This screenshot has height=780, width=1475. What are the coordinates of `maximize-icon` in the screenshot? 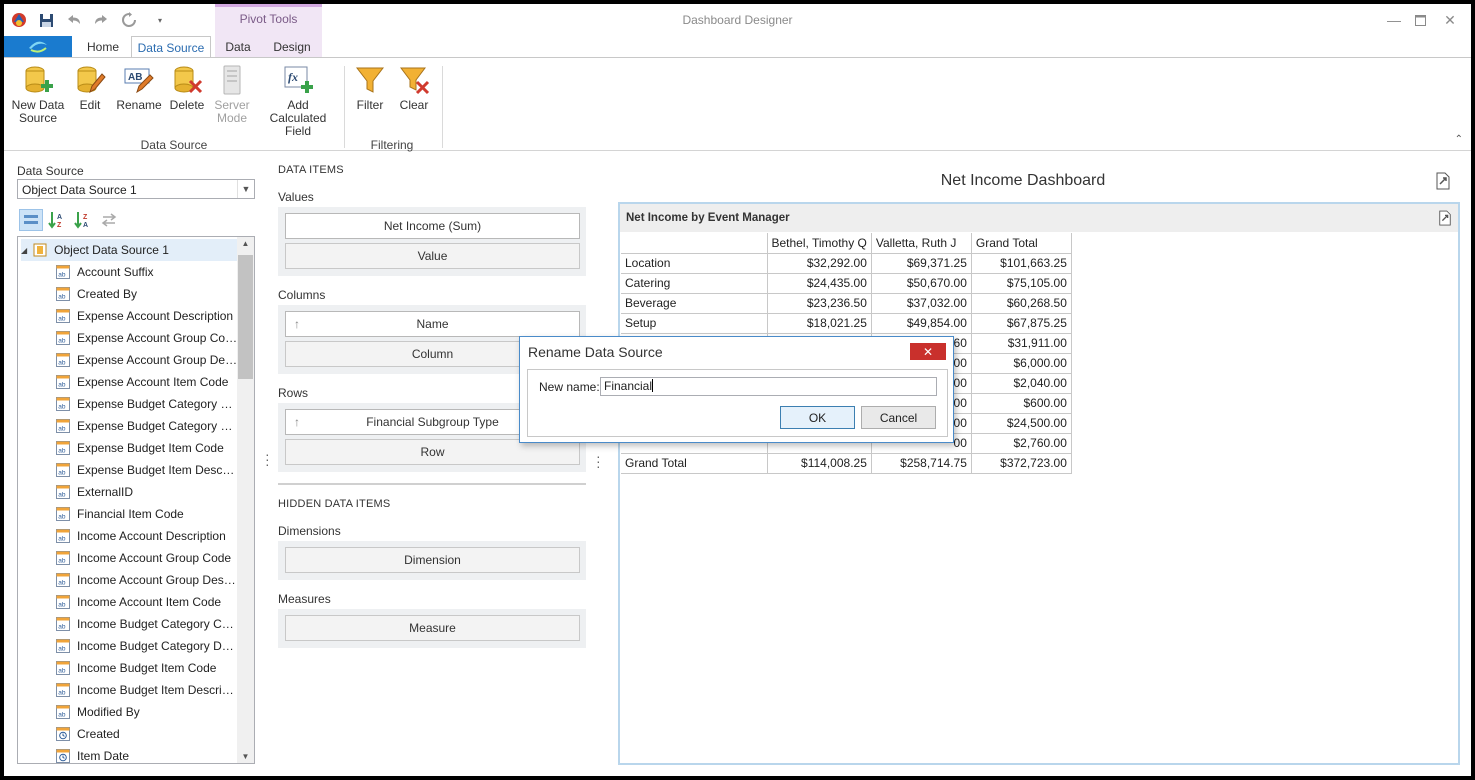 It's located at (1420, 20).